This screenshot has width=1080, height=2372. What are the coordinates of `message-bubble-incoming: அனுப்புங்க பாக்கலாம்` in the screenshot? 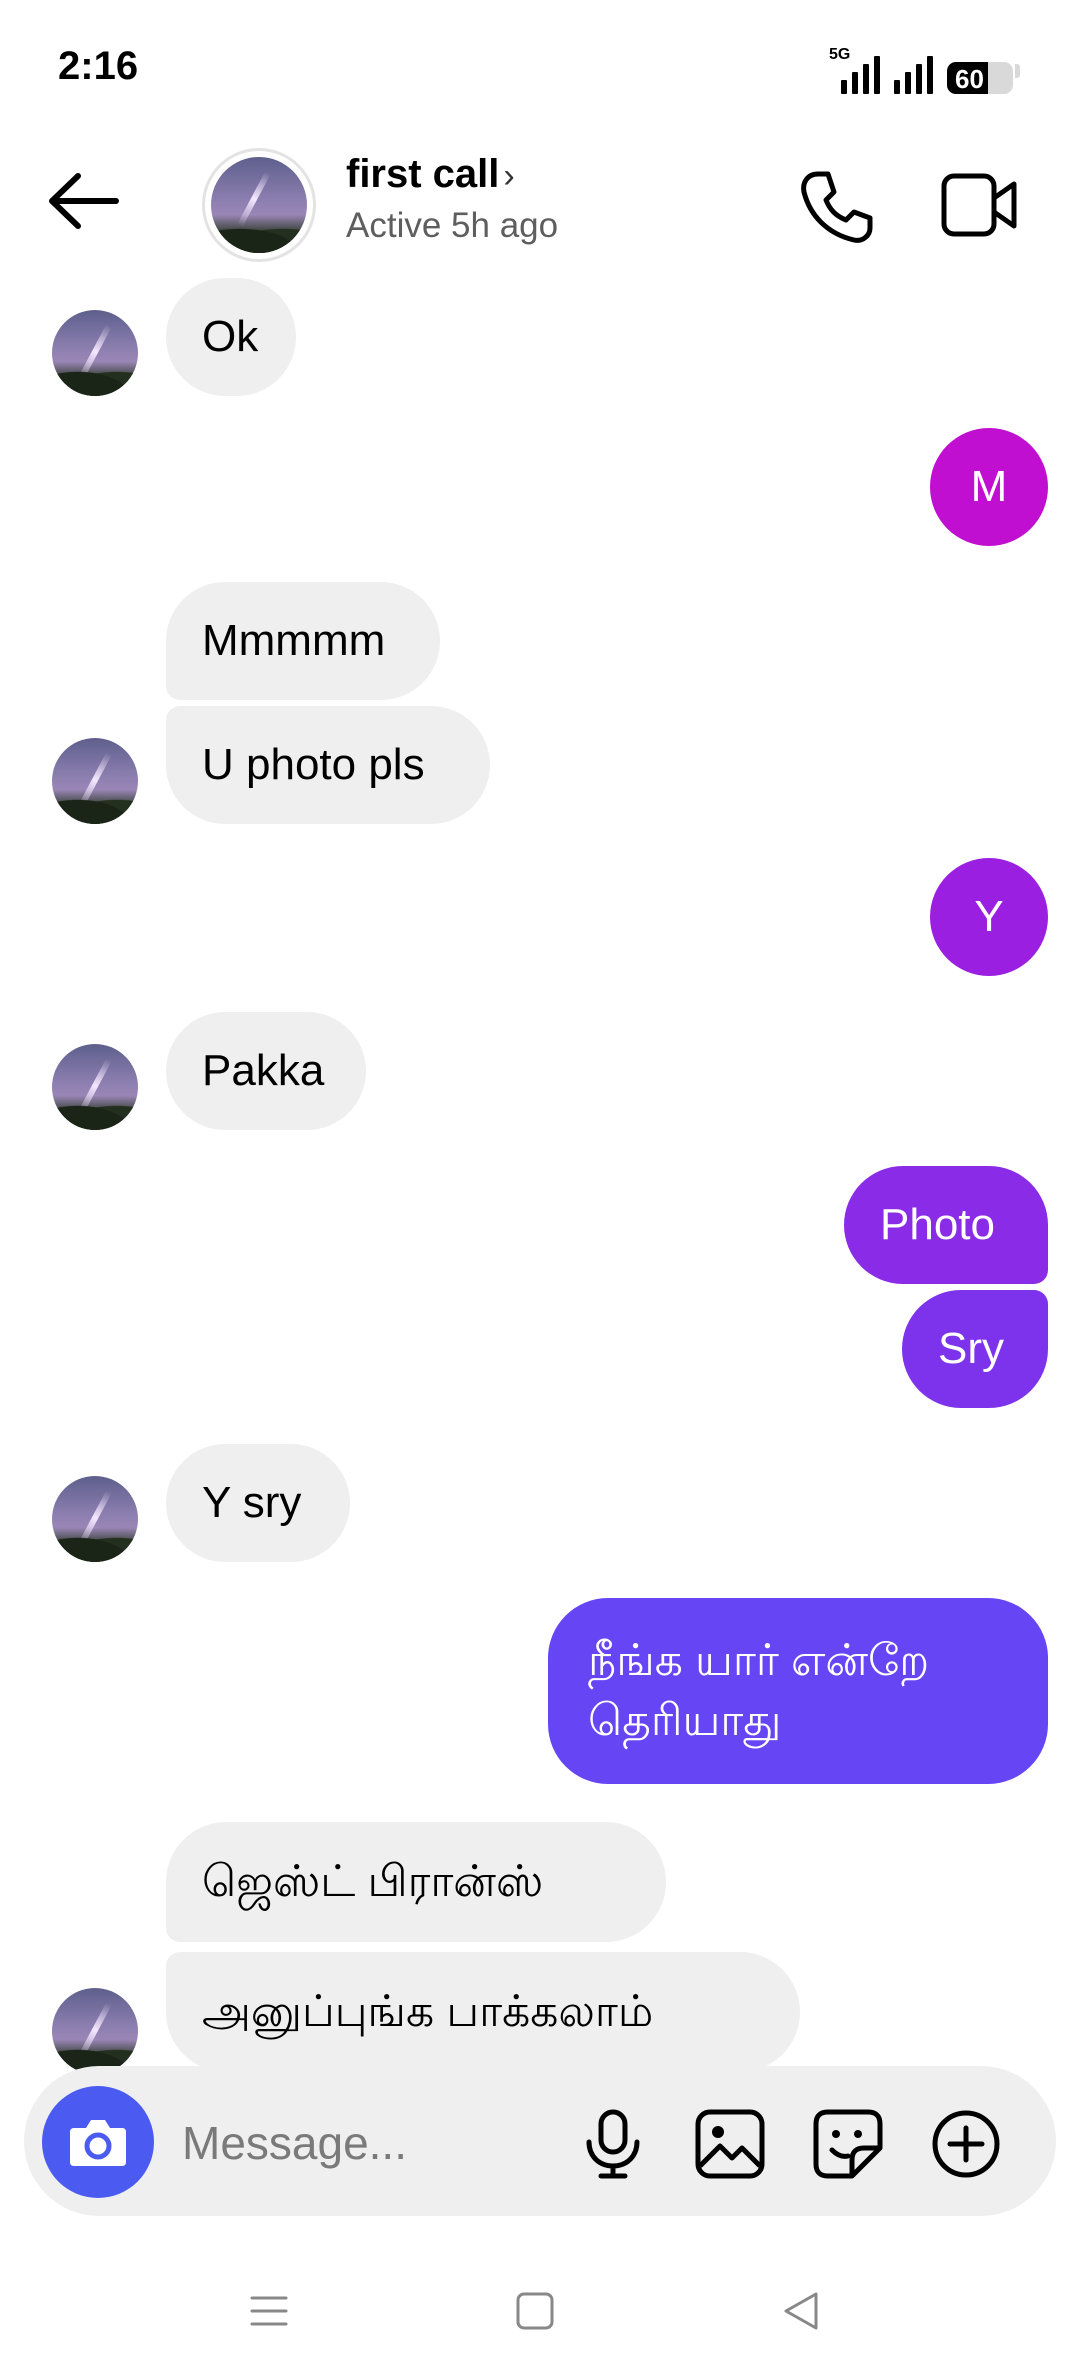 It's located at (483, 2012).